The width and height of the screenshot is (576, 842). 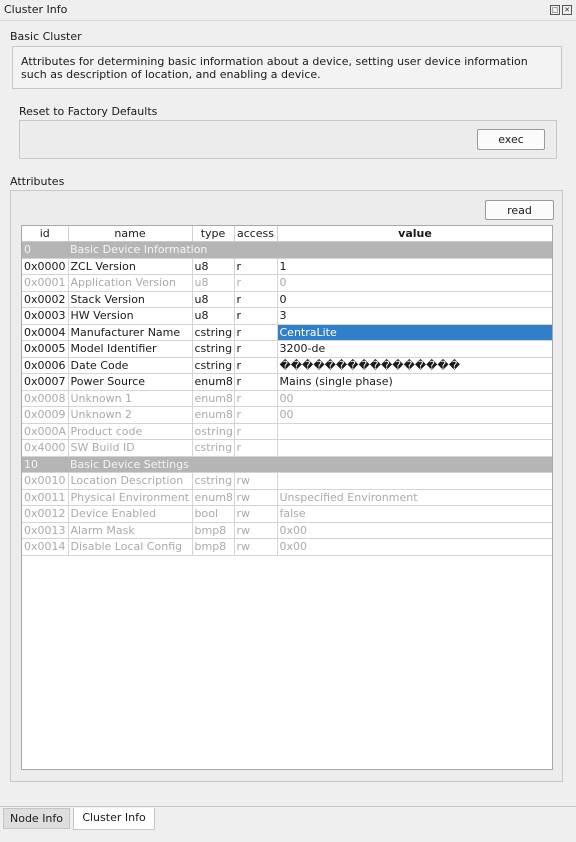 What do you see at coordinates (414, 332) in the screenshot?
I see `value-cell: CentraLite` at bounding box center [414, 332].